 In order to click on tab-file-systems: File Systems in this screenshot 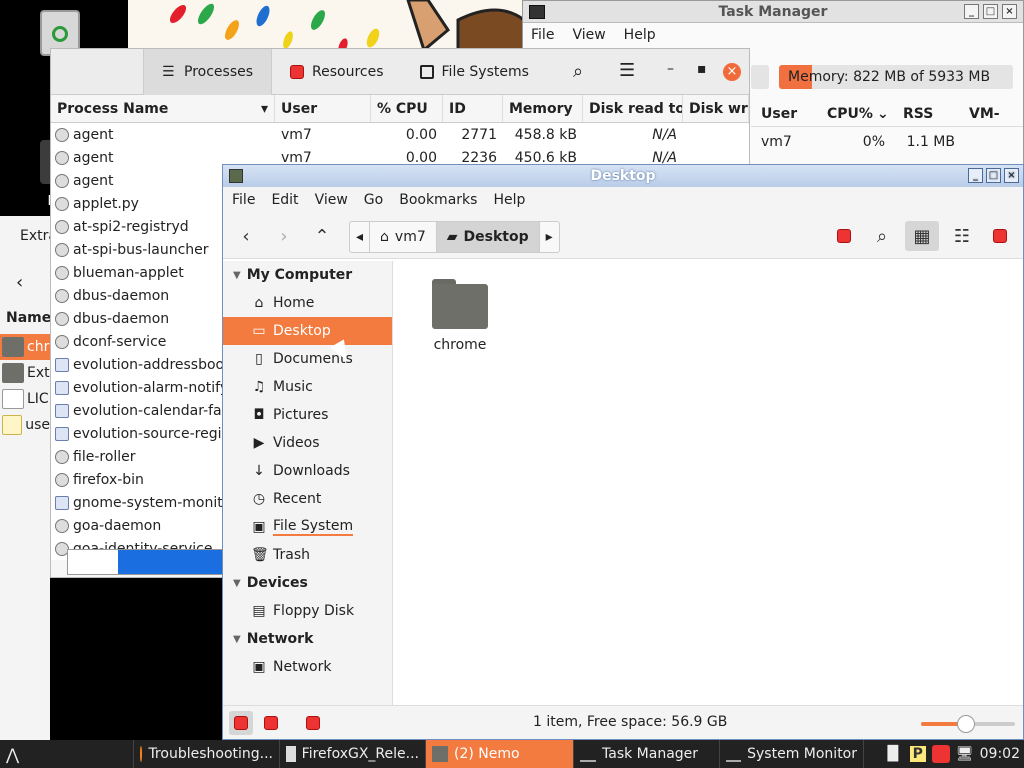, I will do `click(474, 72)`.